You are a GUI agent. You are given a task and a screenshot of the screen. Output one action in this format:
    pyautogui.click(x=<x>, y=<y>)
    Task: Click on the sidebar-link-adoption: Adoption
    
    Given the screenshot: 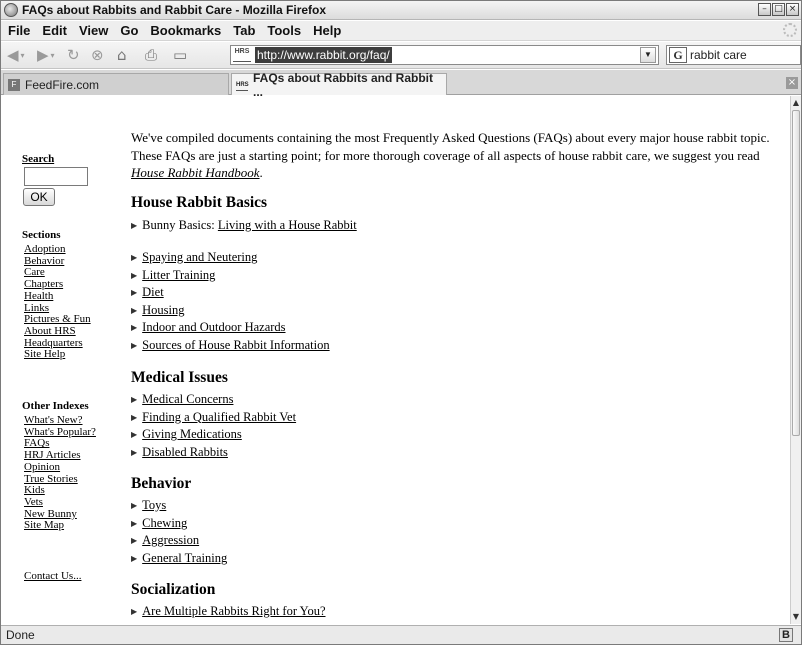 What is the action you would take?
    pyautogui.click(x=45, y=249)
    